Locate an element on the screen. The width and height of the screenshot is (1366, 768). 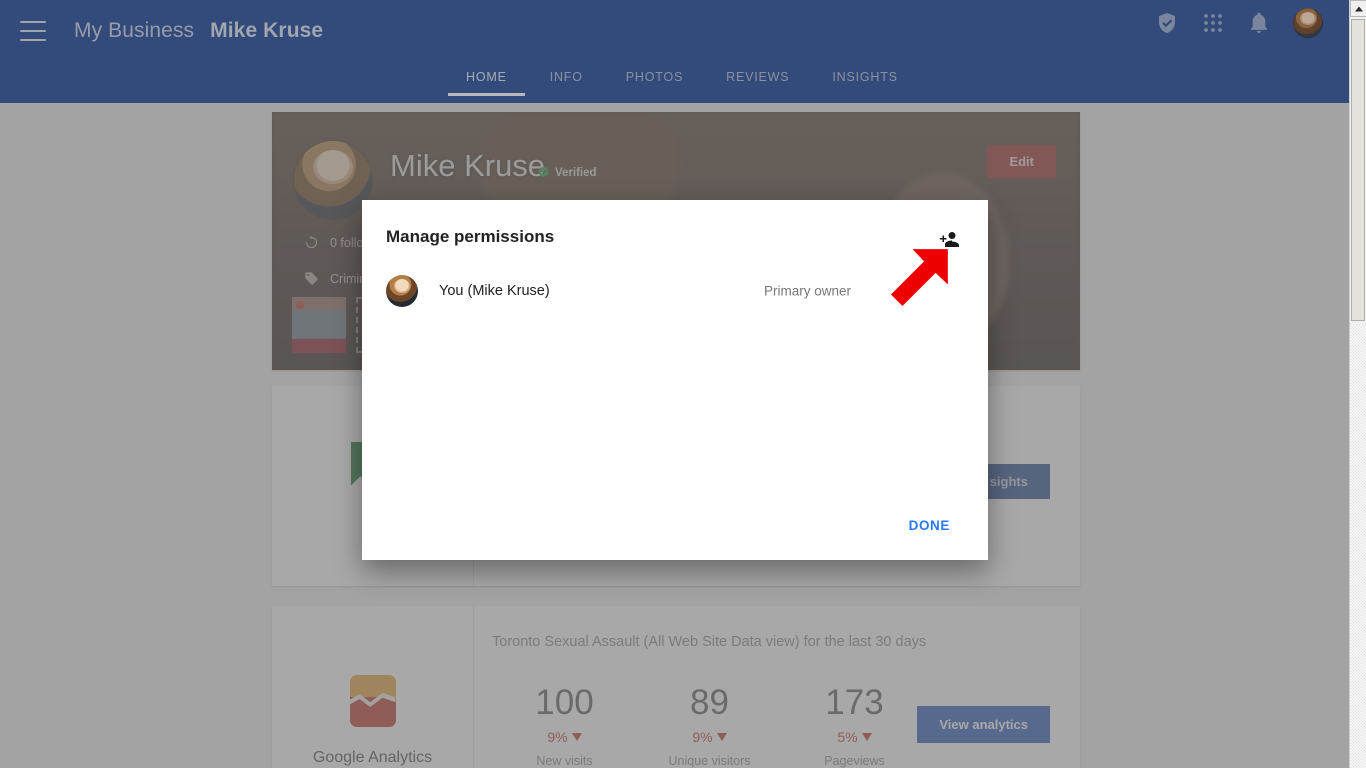
tab-insights: INSIGHTS is located at coordinates (864, 83).